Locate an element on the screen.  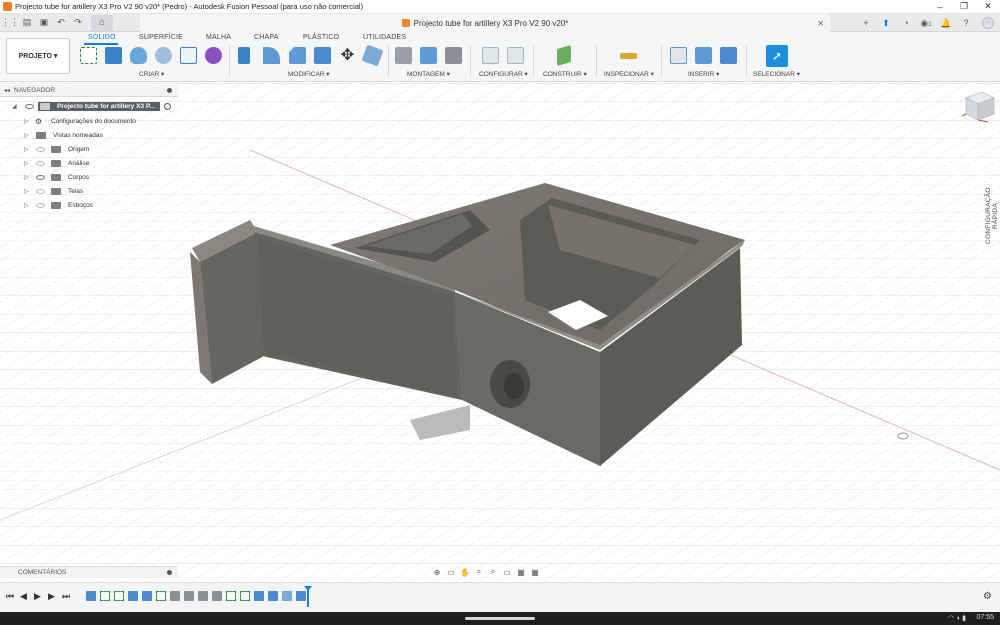
quick-setup-panel-tab: CONFIGURAÇÃO RÁPIDA is located at coordinates (992, 216).